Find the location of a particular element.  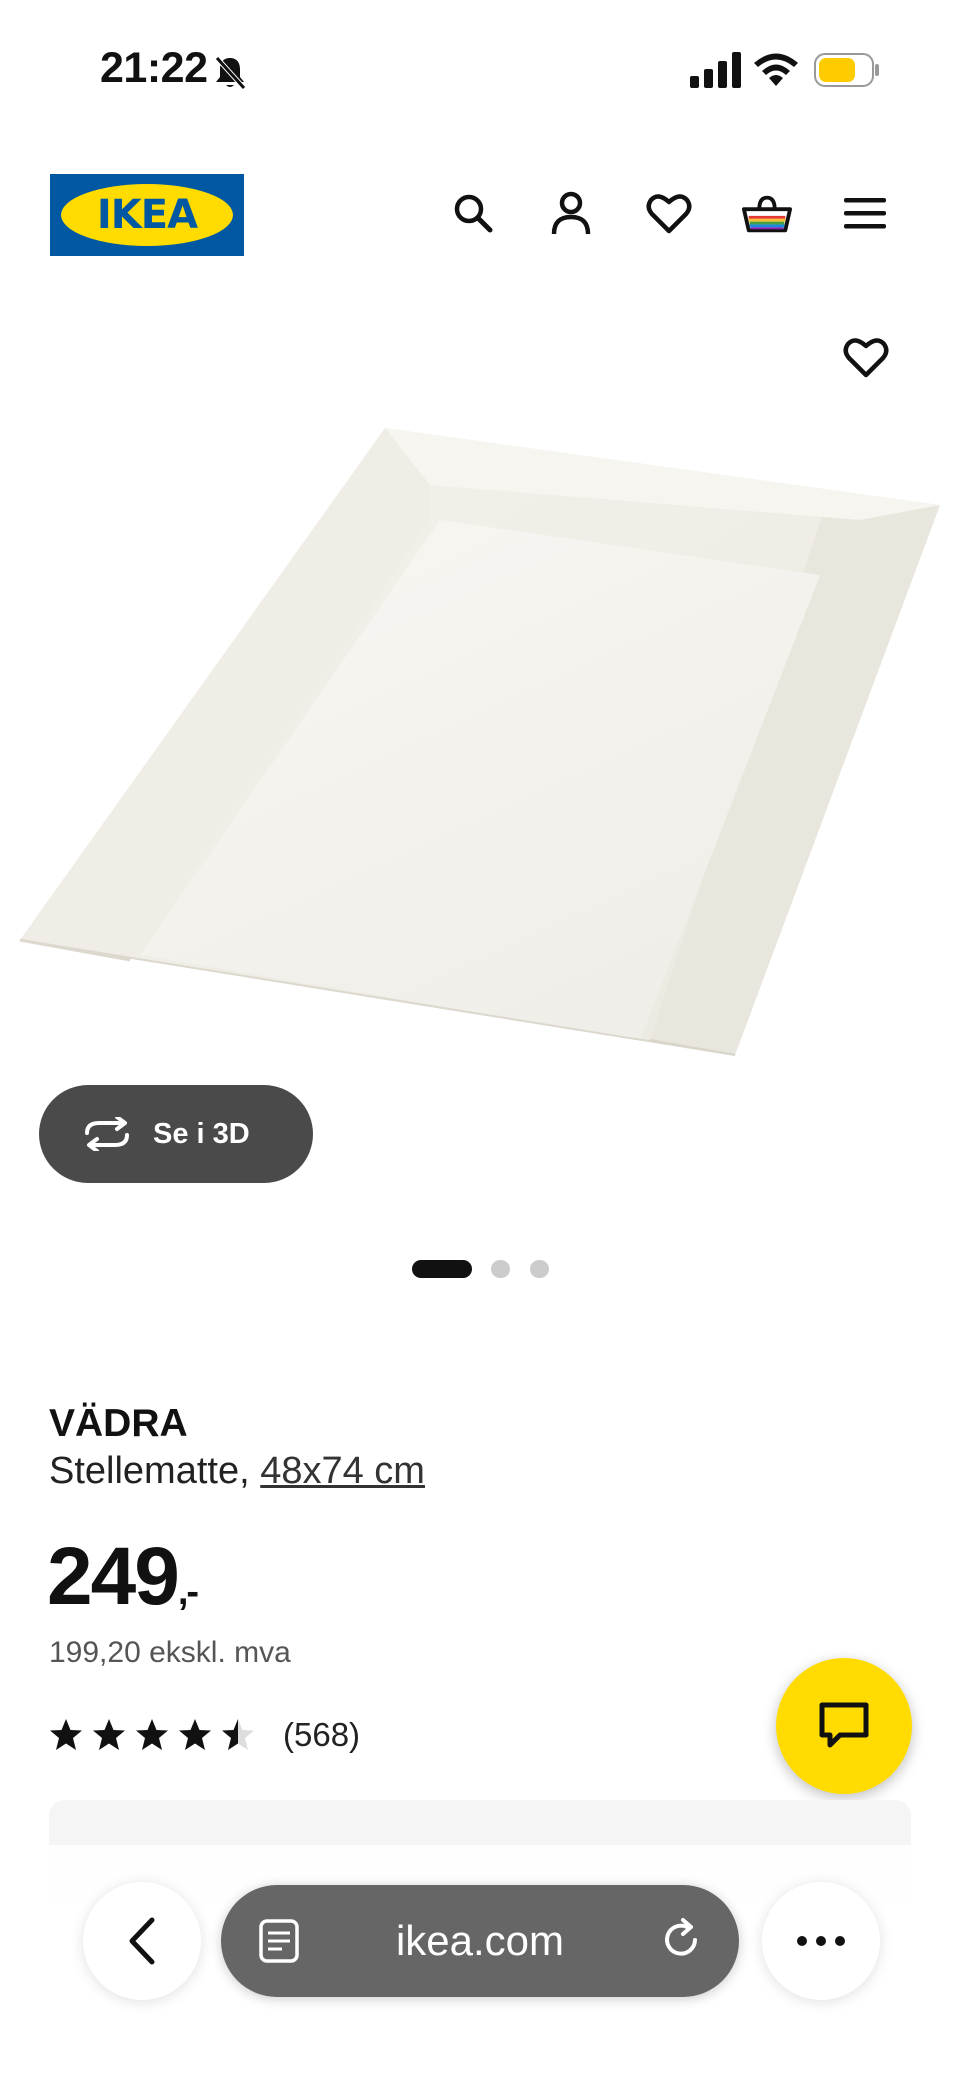

back-icon is located at coordinates (142, 1941).